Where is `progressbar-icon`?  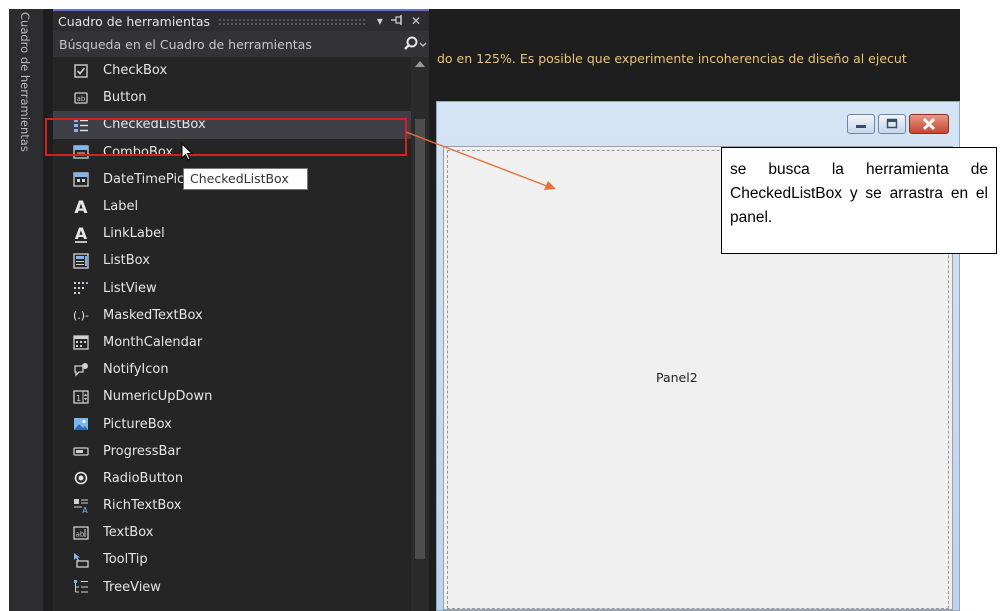
progressbar-icon is located at coordinates (81, 451).